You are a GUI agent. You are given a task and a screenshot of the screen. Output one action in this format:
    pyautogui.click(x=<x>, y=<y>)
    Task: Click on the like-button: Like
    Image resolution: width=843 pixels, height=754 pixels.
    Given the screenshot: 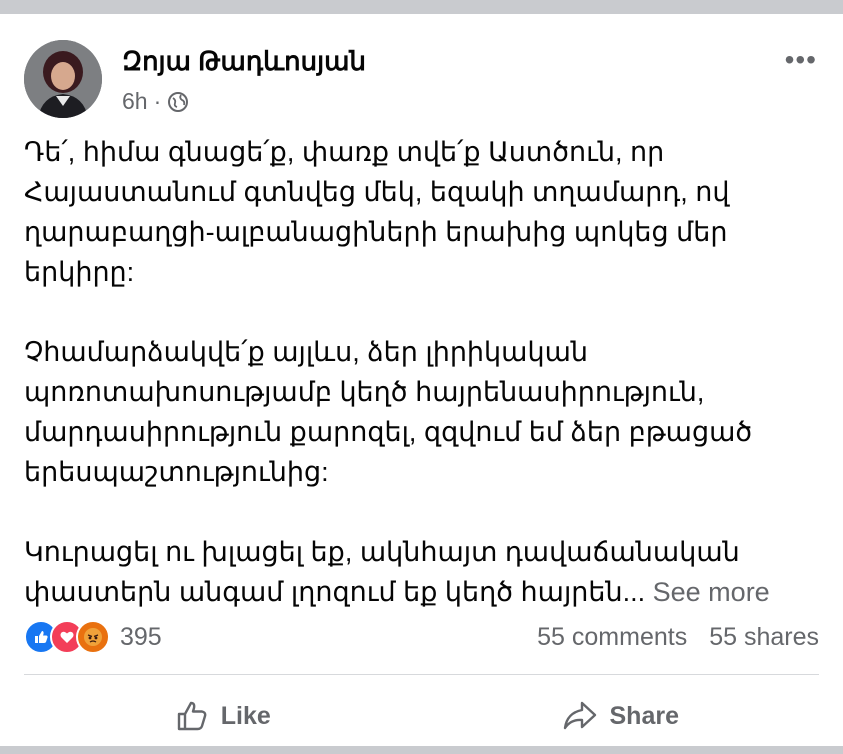 What is the action you would take?
    pyautogui.click(x=223, y=716)
    